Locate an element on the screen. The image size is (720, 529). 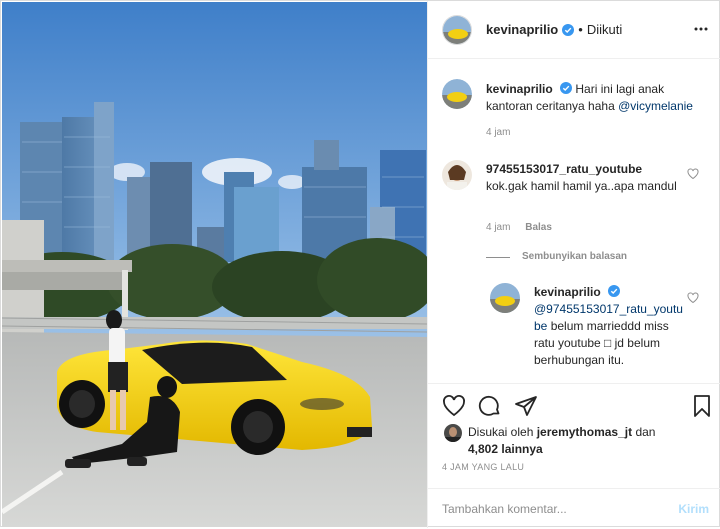
likes-and: dan is located at coordinates (645, 432).